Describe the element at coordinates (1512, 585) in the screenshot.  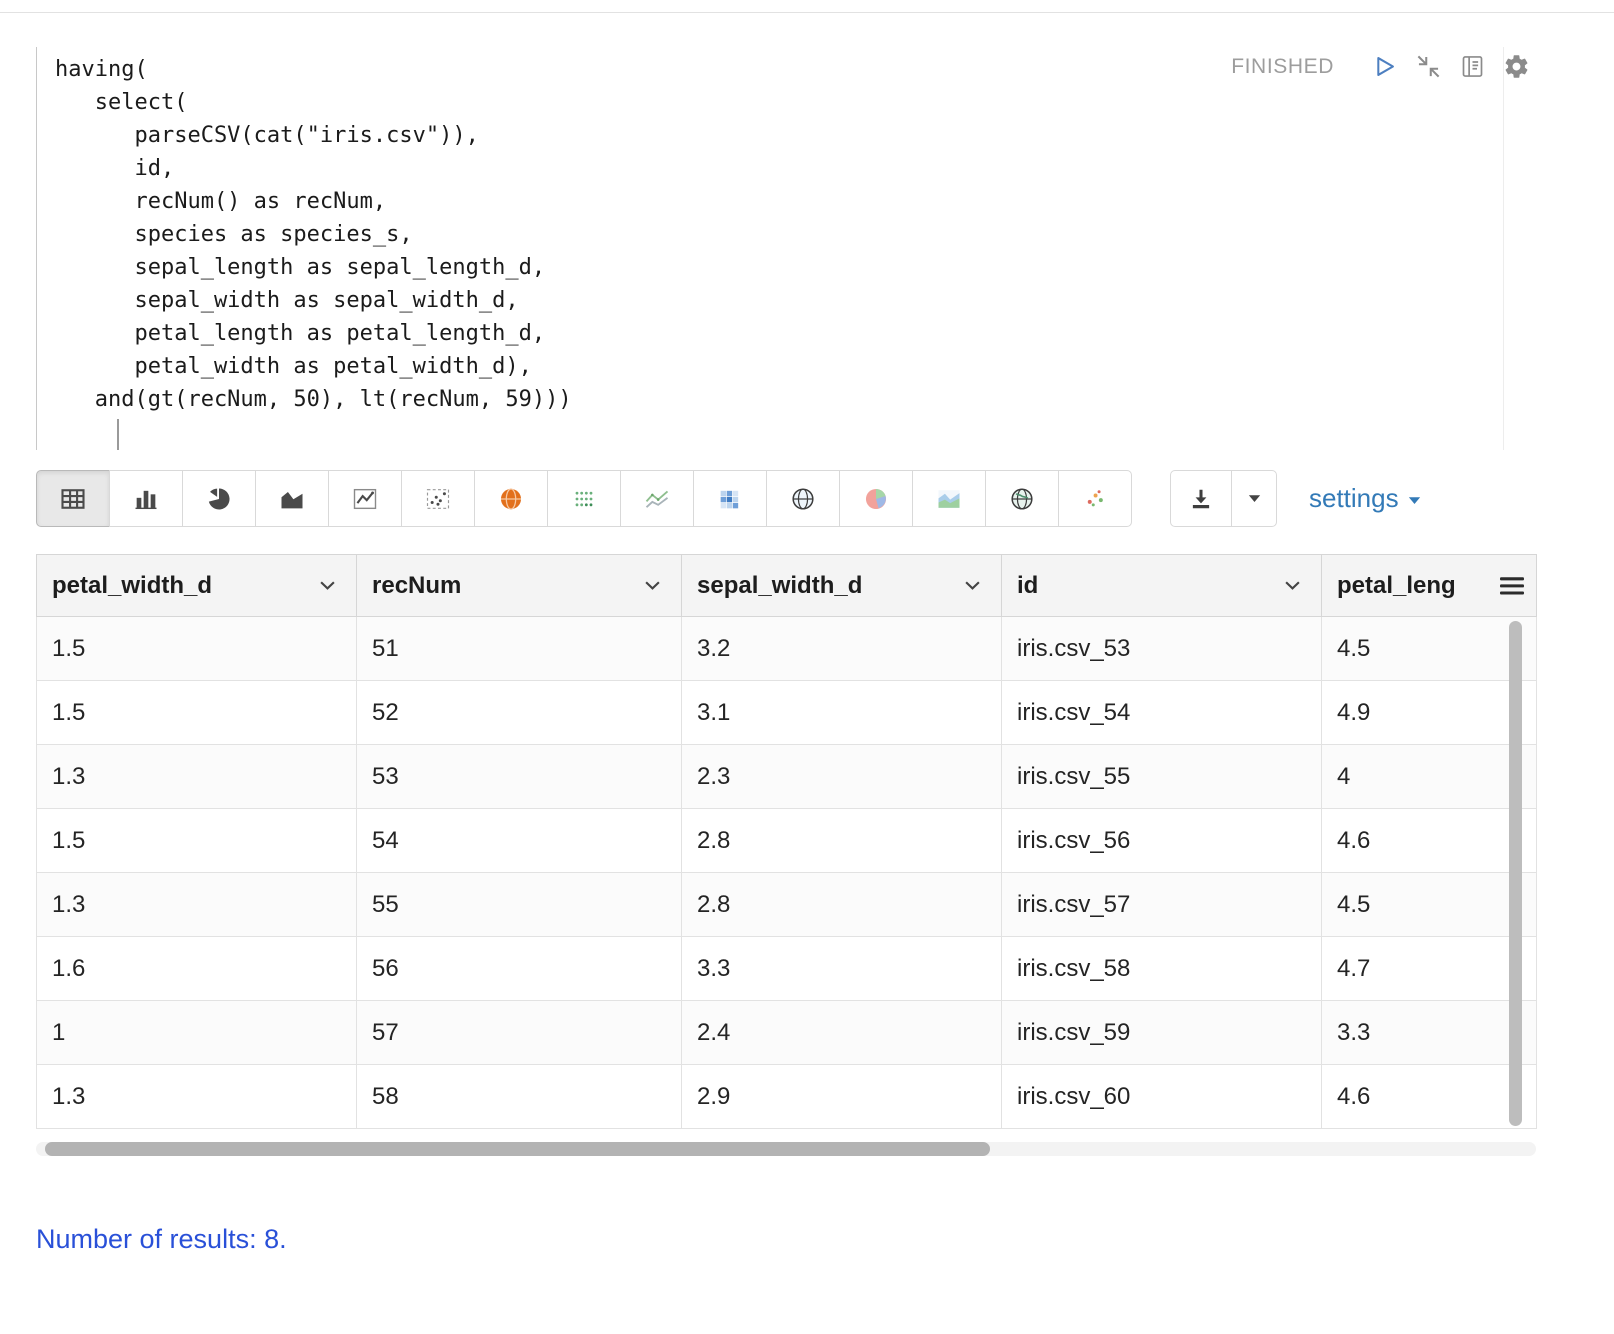
I see `table-menu-icon` at that location.